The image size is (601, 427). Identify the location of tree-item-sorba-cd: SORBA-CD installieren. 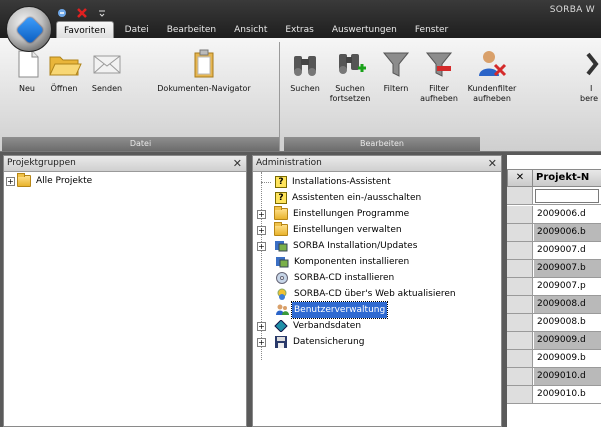
(329, 278).